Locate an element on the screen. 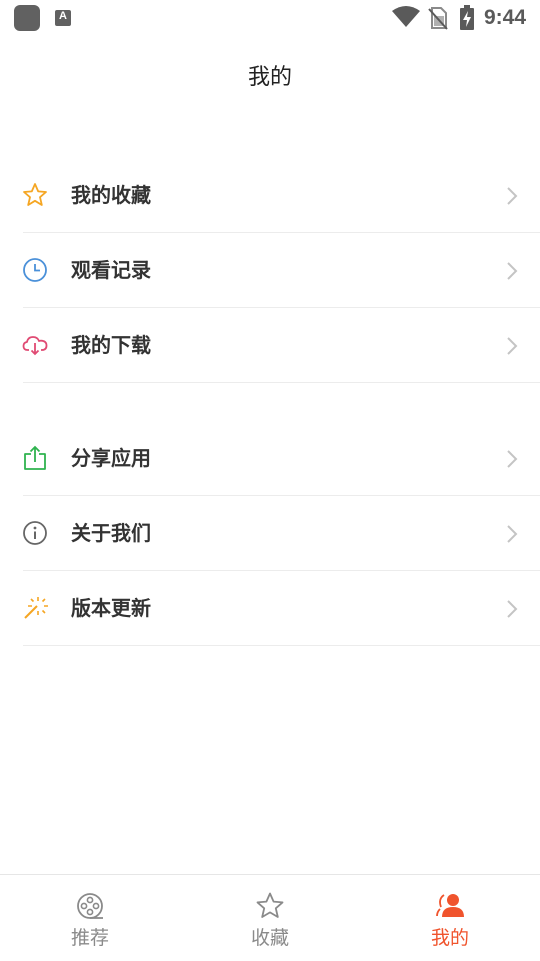 This screenshot has width=540, height=961. menu-item-label: 分享应用 is located at coordinates (111, 458).